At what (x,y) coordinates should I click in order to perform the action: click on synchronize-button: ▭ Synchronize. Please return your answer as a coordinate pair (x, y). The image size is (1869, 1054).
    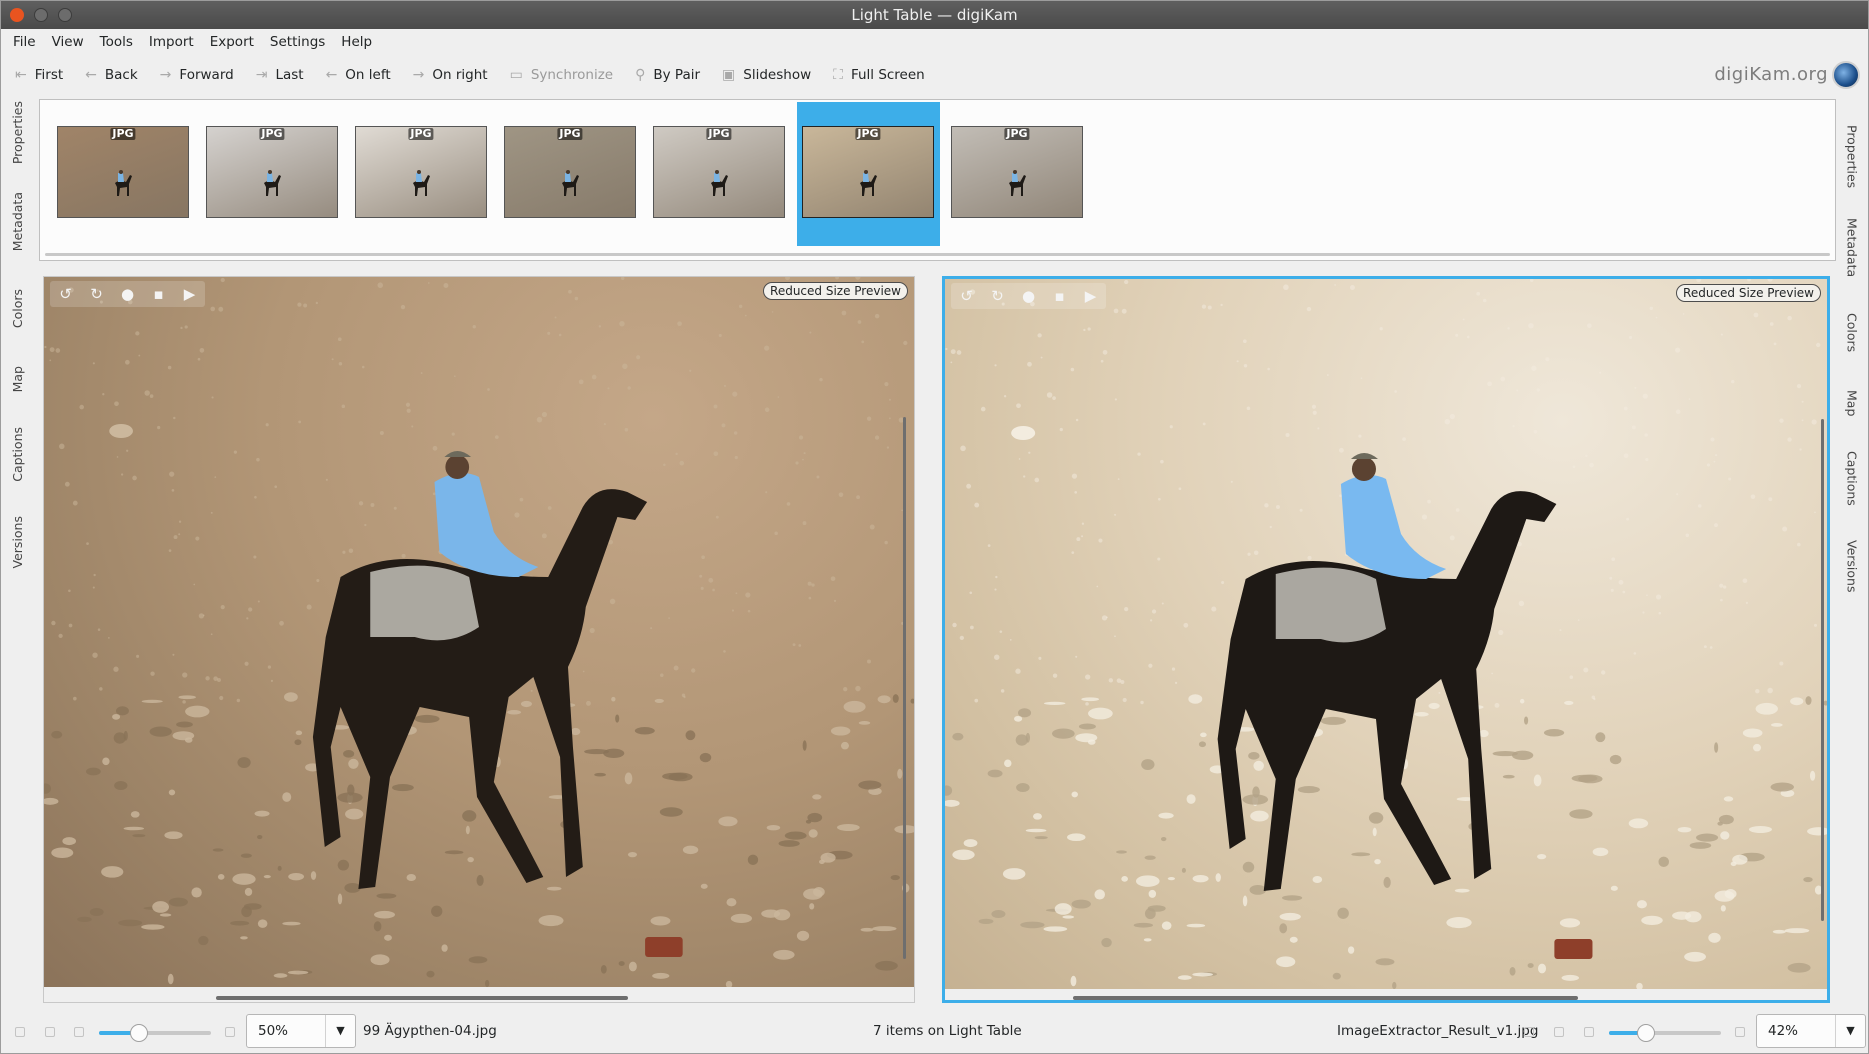
    Looking at the image, I should click on (562, 75).